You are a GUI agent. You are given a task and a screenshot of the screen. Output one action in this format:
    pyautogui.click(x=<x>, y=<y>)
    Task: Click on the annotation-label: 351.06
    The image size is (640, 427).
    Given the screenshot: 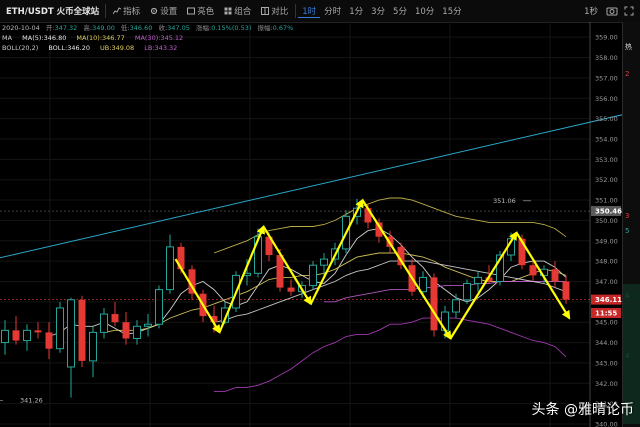 What is the action you would take?
    pyautogui.click(x=504, y=201)
    